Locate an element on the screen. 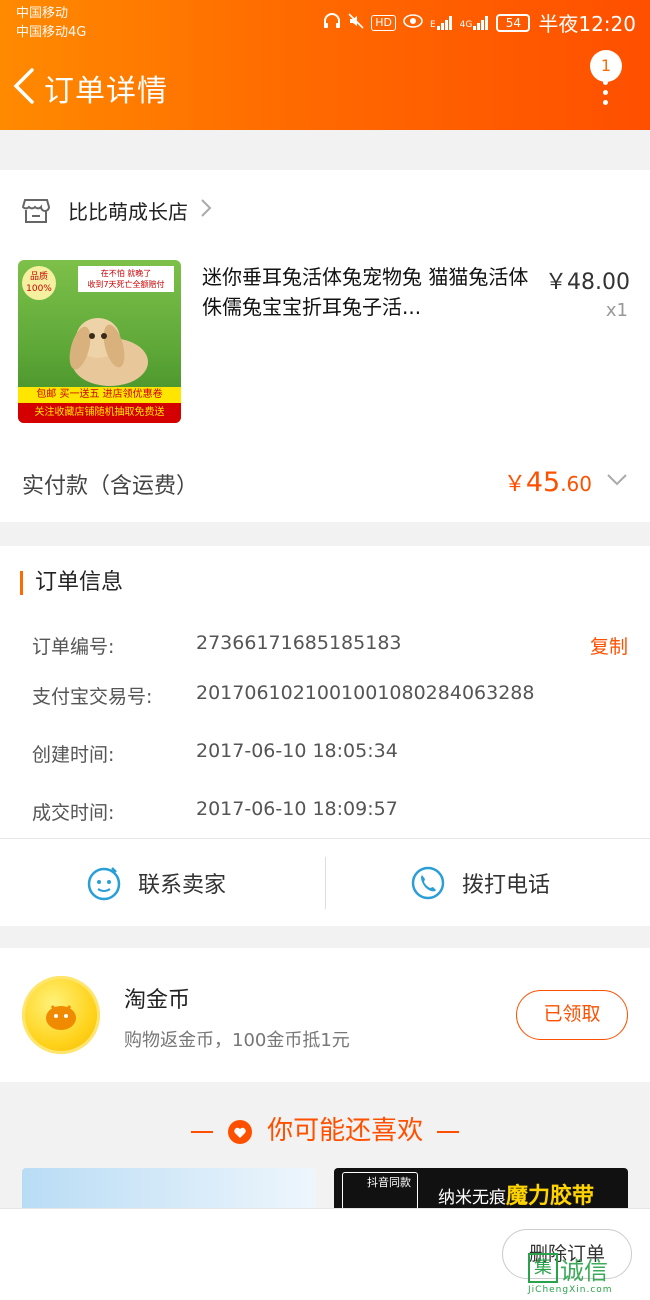 The height and width of the screenshot is (1300, 650). recommend-item-2: 抖音同款 纳米无痕魔力胶带 is located at coordinates (481, 1189).